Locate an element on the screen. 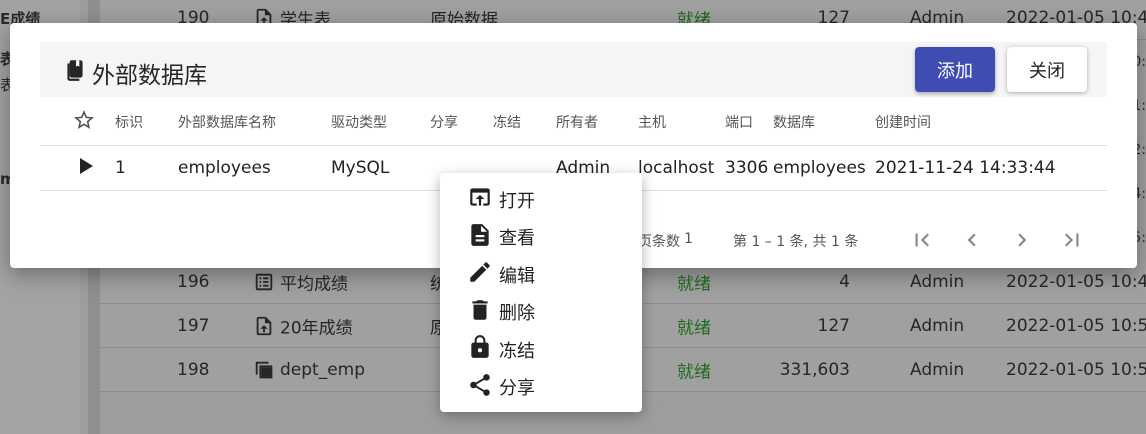 This screenshot has height=434, width=1146. row-time: 2022-01-05 10:52: is located at coordinates (1076, 369).